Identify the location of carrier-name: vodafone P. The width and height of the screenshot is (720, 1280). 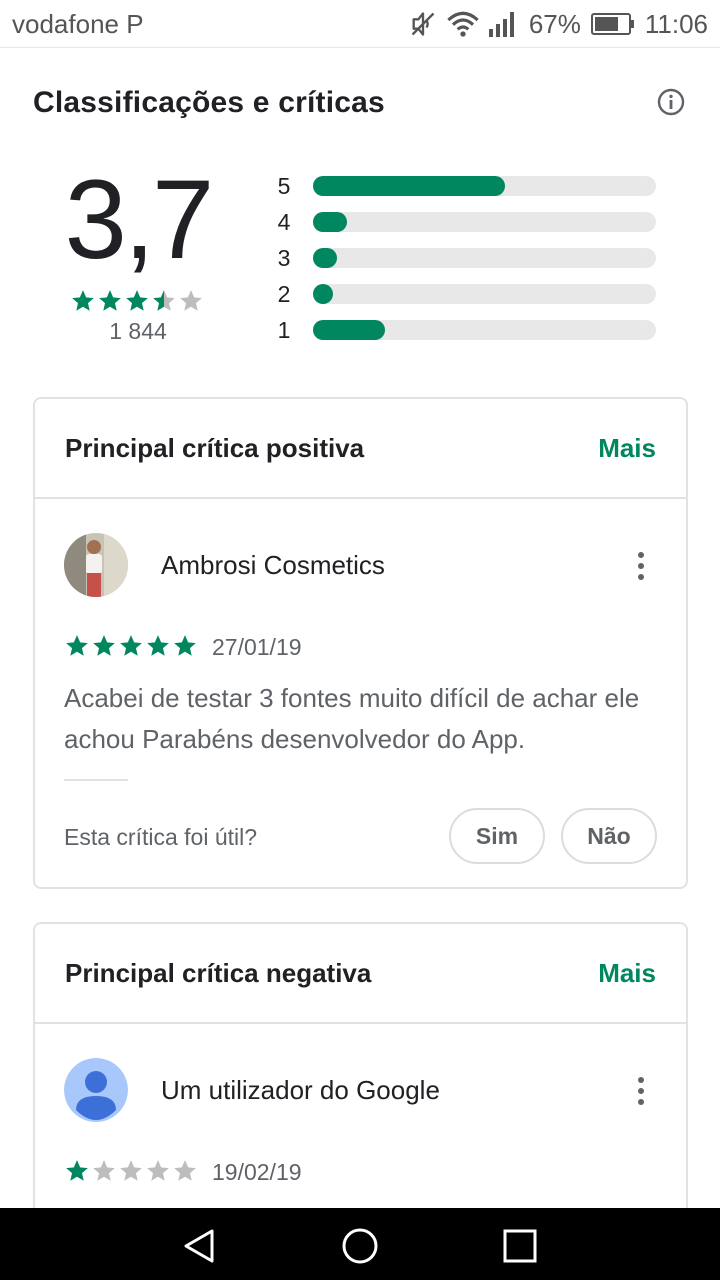
(78, 24).